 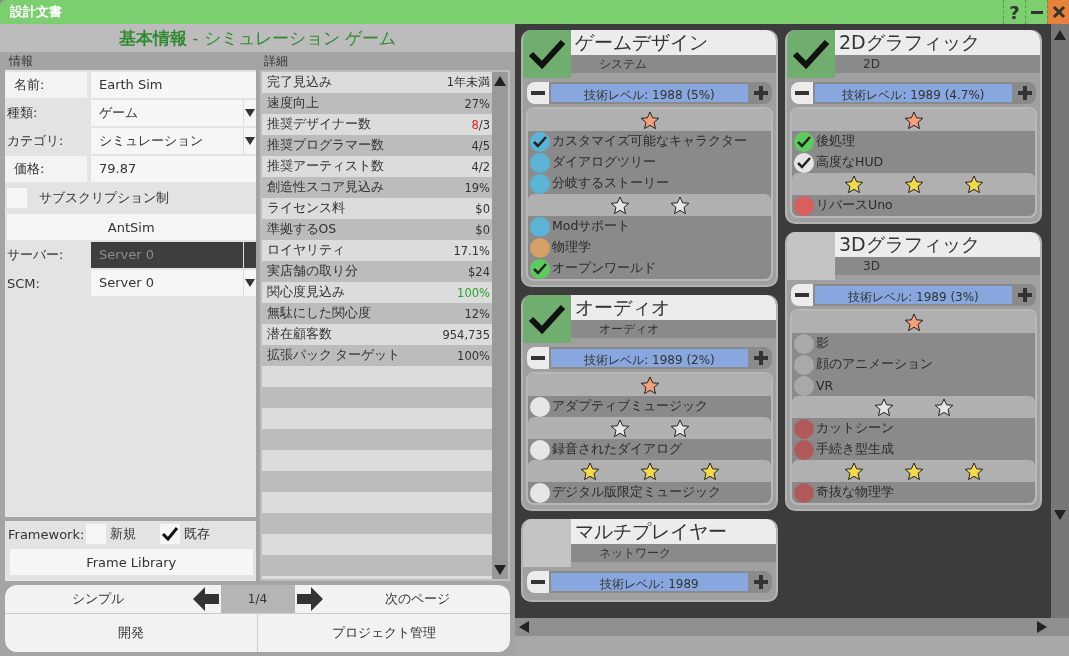 What do you see at coordinates (173, 85) in the screenshot?
I see `text-field: Earth Sim` at bounding box center [173, 85].